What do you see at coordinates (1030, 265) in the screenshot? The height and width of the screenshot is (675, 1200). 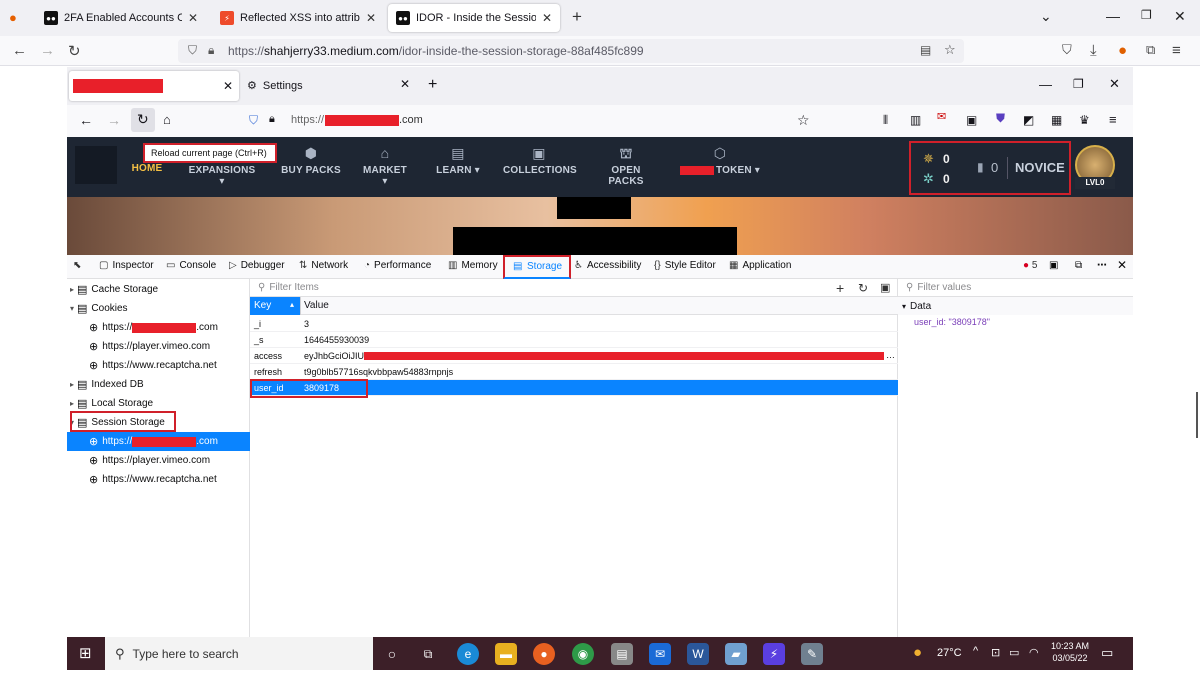 I see `error-badge: ● 5` at bounding box center [1030, 265].